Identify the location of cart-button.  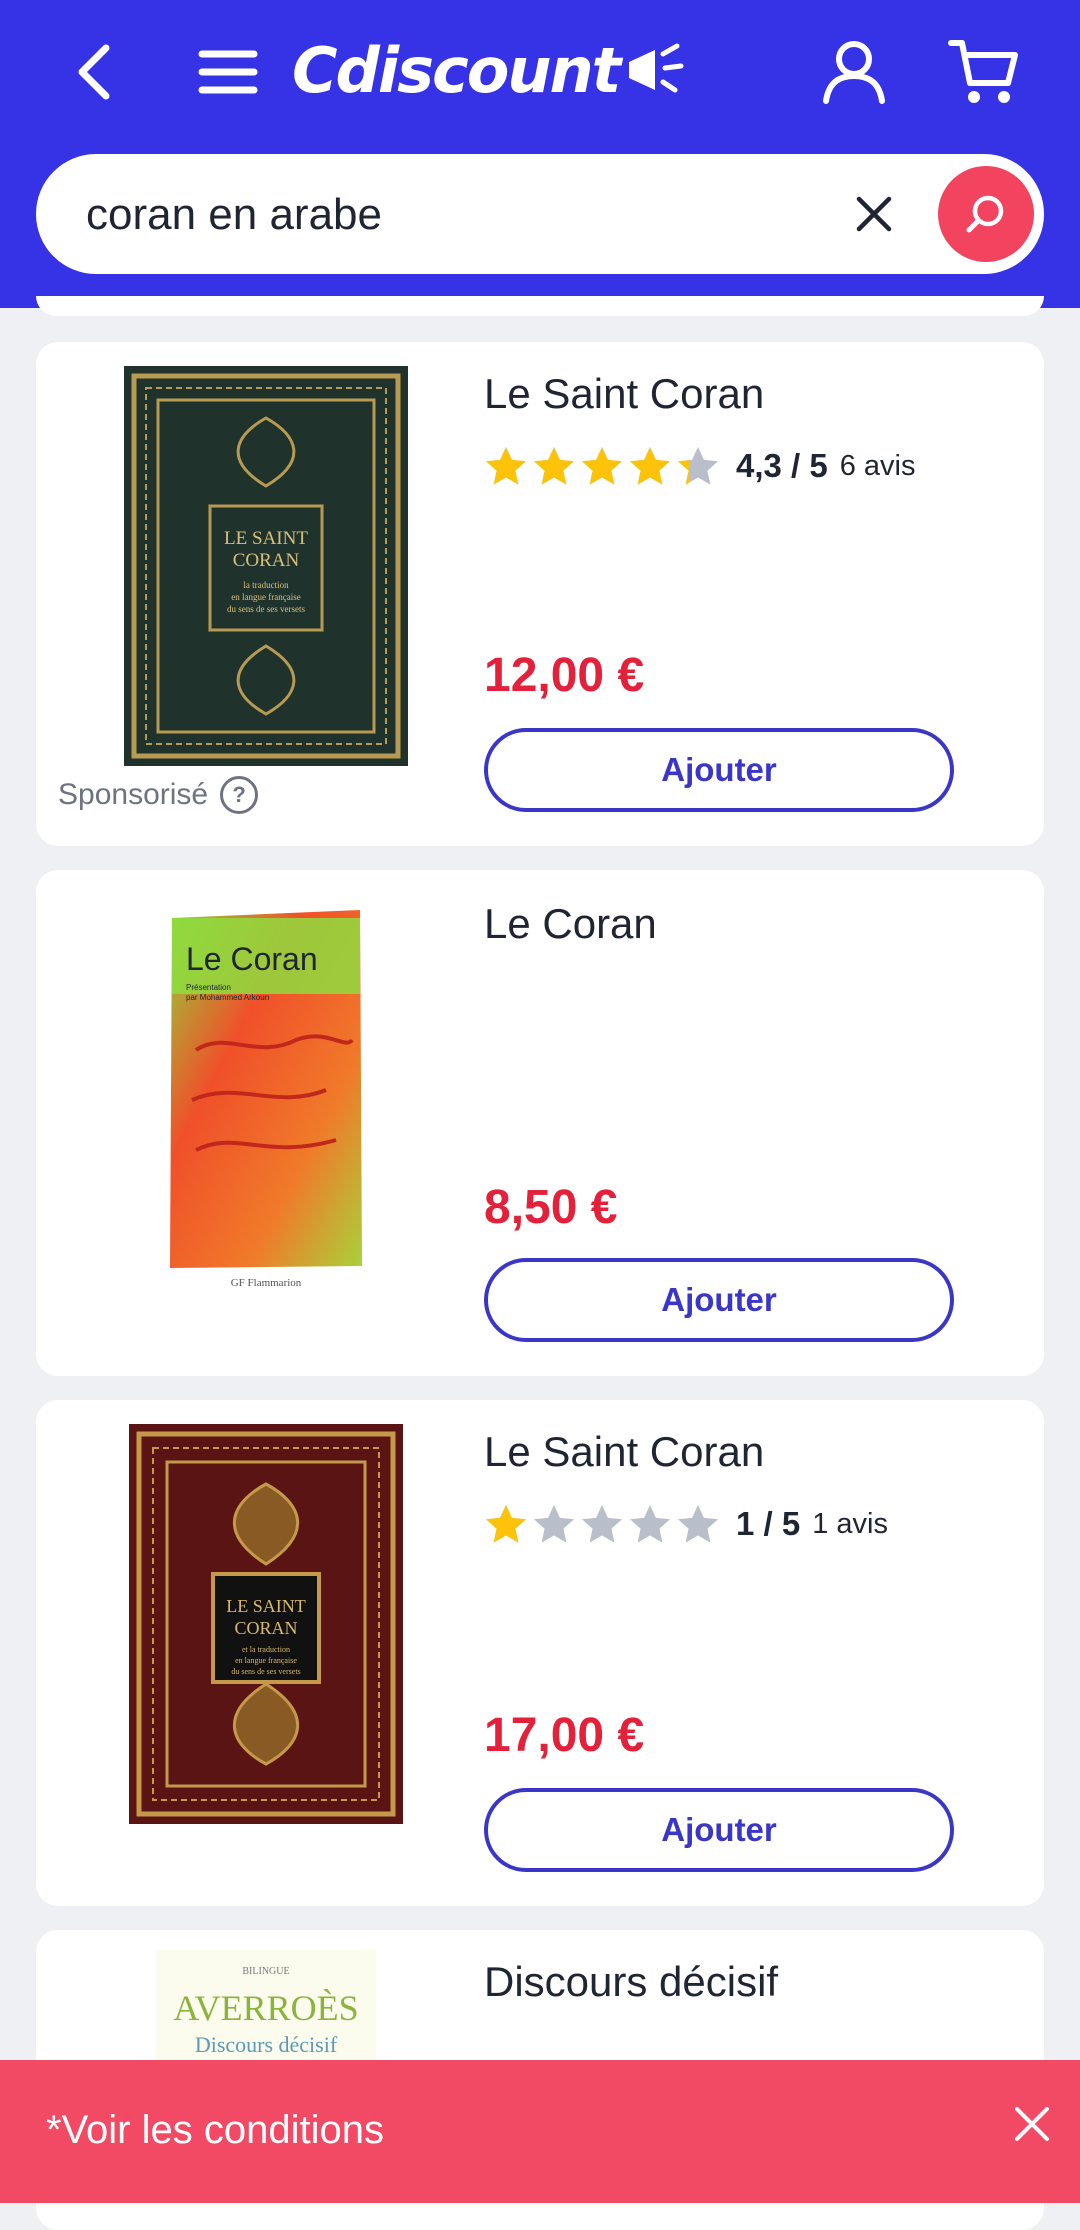
(984, 72).